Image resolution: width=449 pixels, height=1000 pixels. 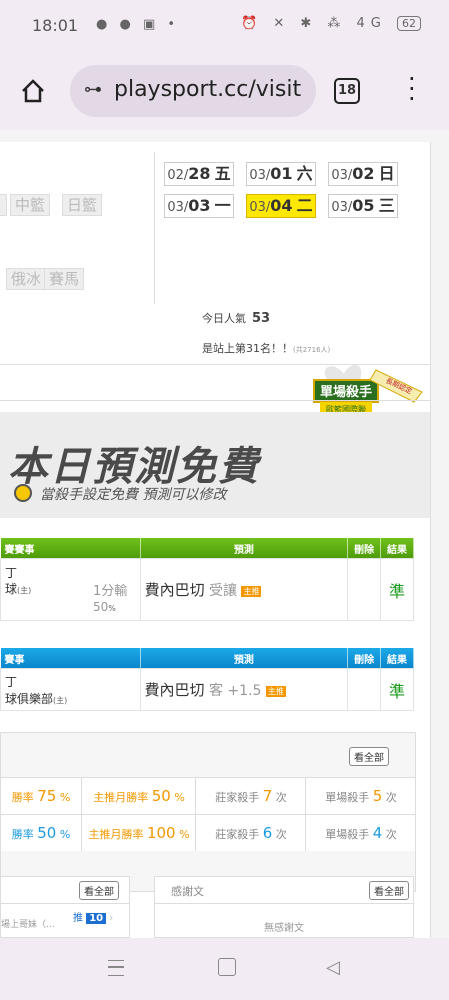 What do you see at coordinates (284, 928) in the screenshot?
I see `thanks-empty: 無感謝文` at bounding box center [284, 928].